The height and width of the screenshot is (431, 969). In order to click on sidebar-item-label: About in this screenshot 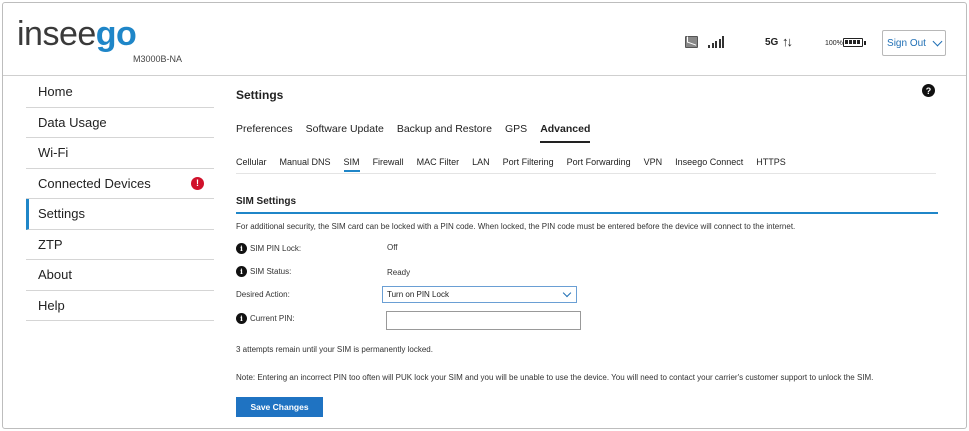, I will do `click(55, 275)`.